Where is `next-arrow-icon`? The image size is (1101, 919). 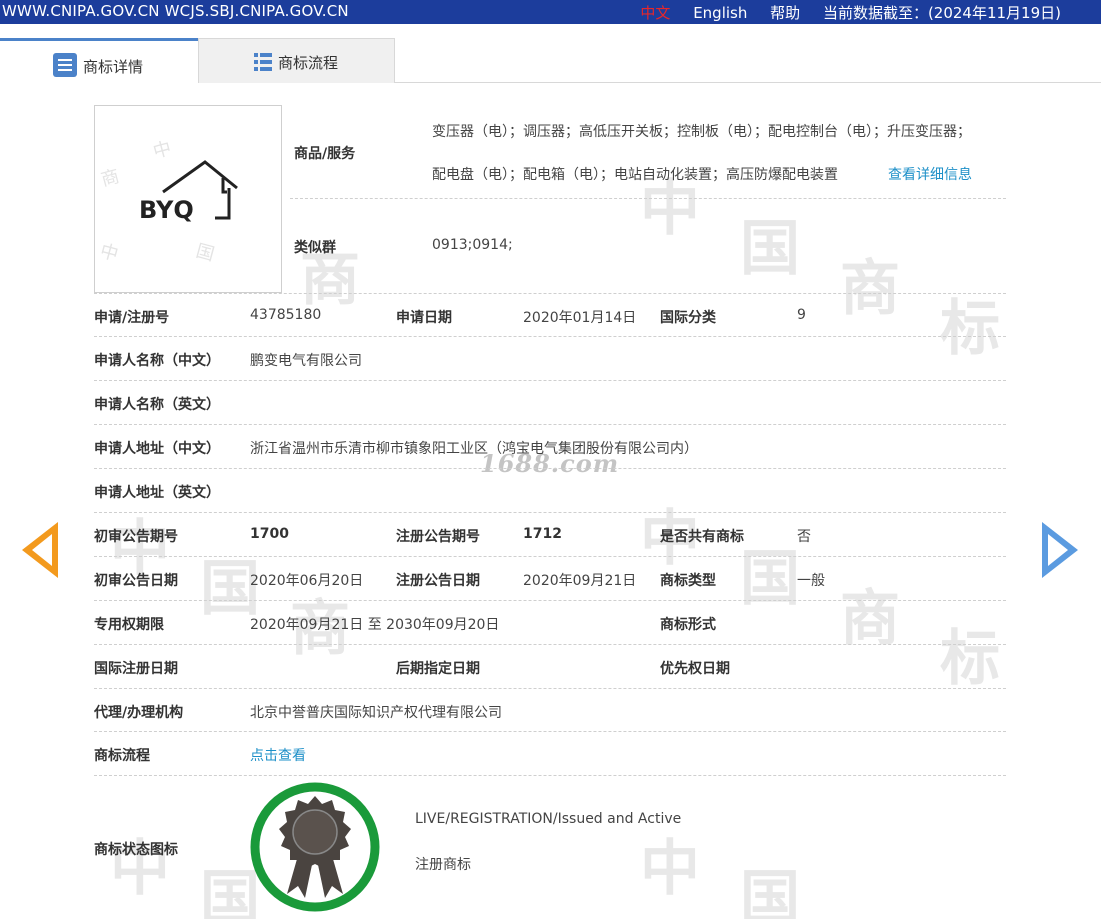
next-arrow-icon is located at coordinates (1060, 550).